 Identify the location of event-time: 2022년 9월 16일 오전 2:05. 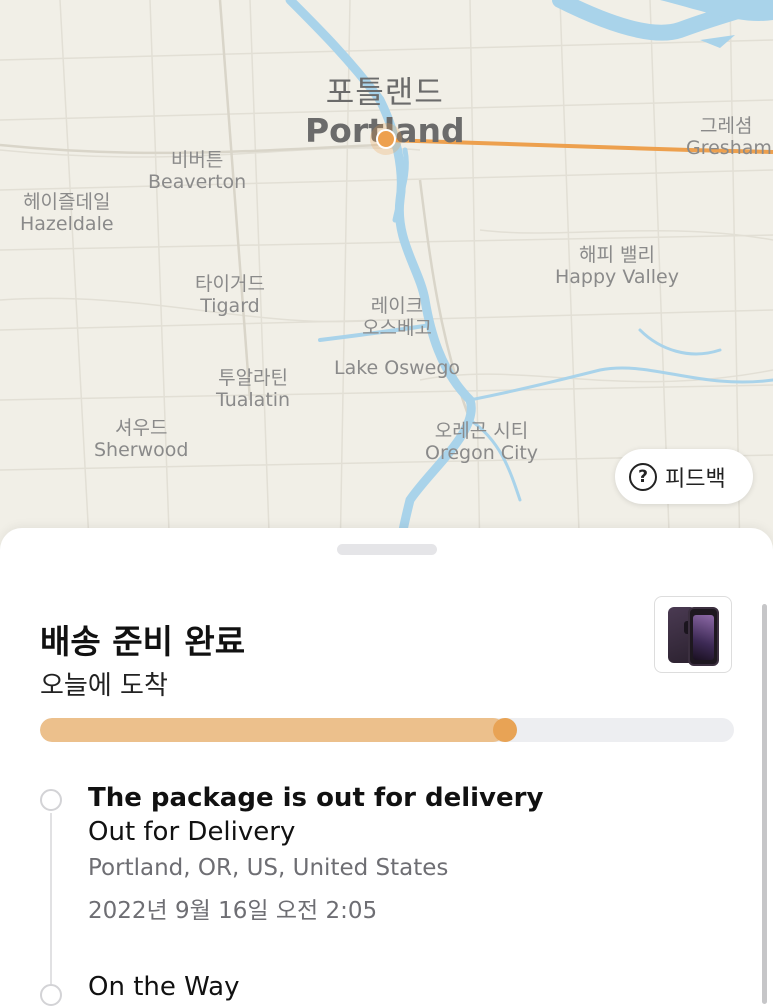
(233, 911).